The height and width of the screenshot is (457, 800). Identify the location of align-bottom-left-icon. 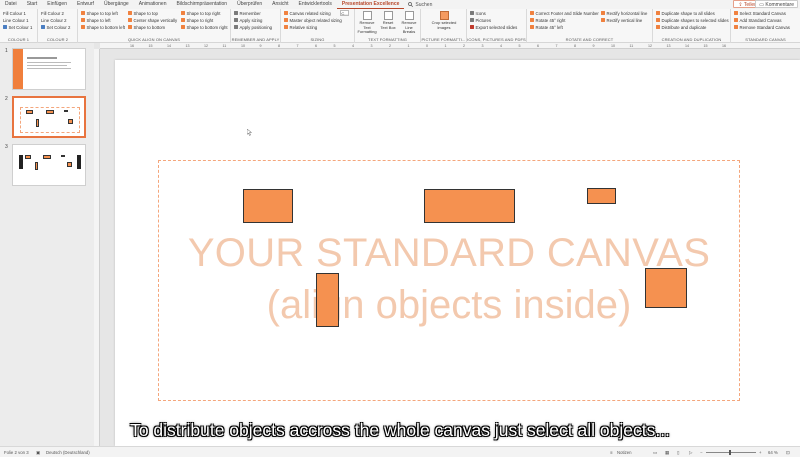
(83, 27).